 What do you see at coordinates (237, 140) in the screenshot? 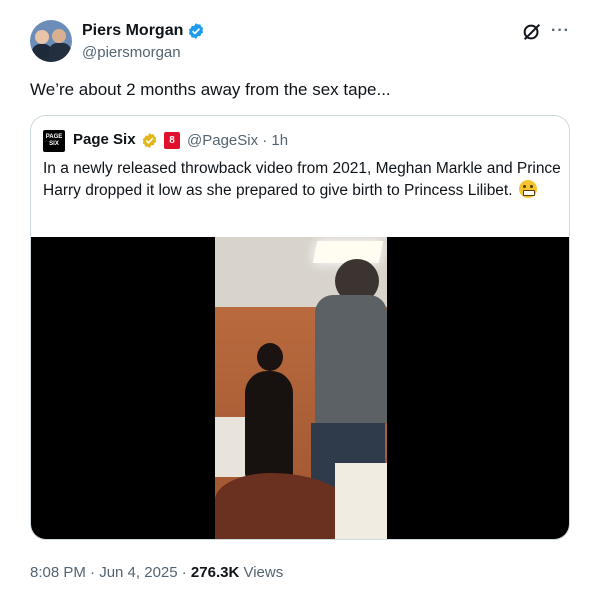
I see `quoted-handle-time: @PageSix · 1h` at bounding box center [237, 140].